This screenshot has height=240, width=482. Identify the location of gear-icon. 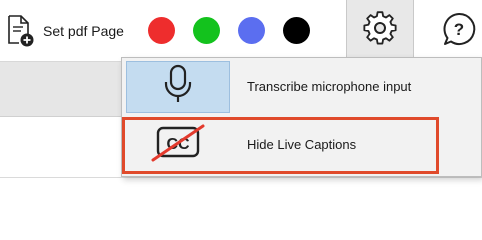
(380, 30).